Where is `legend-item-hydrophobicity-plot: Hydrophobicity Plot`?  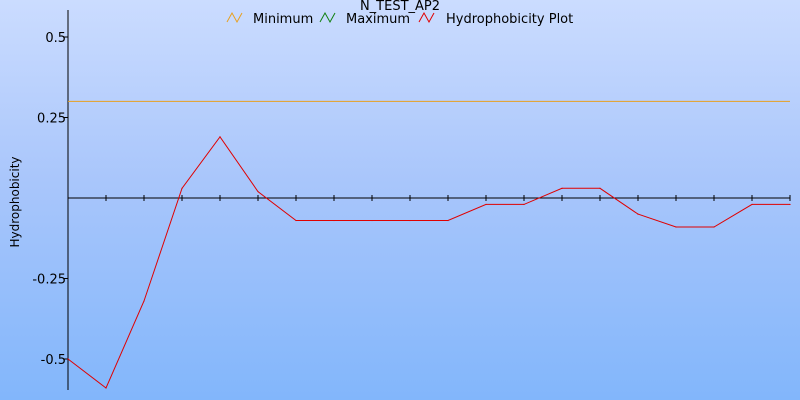 legend-item-hydrophobicity-plot: Hydrophobicity Plot is located at coordinates (495, 19).